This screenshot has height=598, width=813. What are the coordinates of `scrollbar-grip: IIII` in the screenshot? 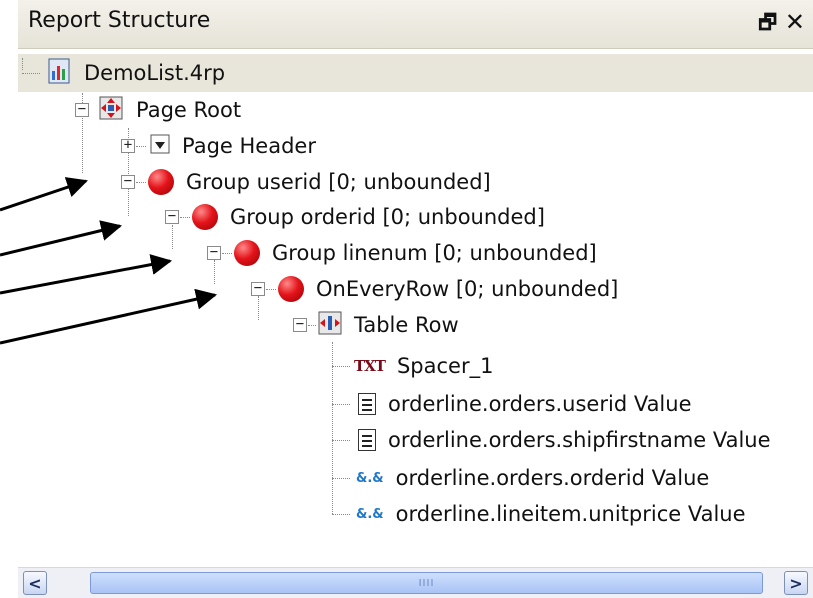 It's located at (426, 583).